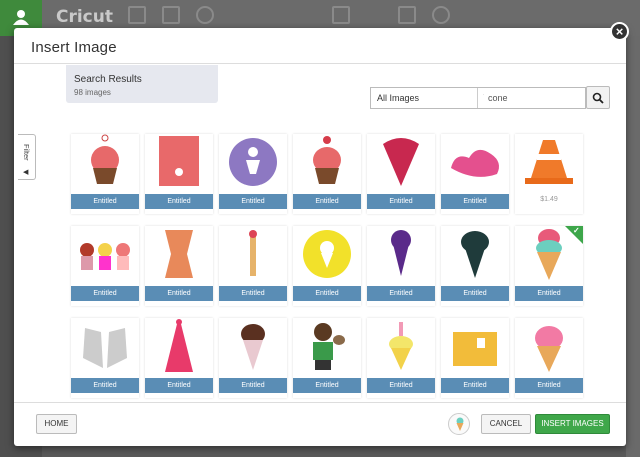 This screenshot has height=457, width=640. Describe the element at coordinates (137, 15) in the screenshot. I see `folder-icon` at that location.